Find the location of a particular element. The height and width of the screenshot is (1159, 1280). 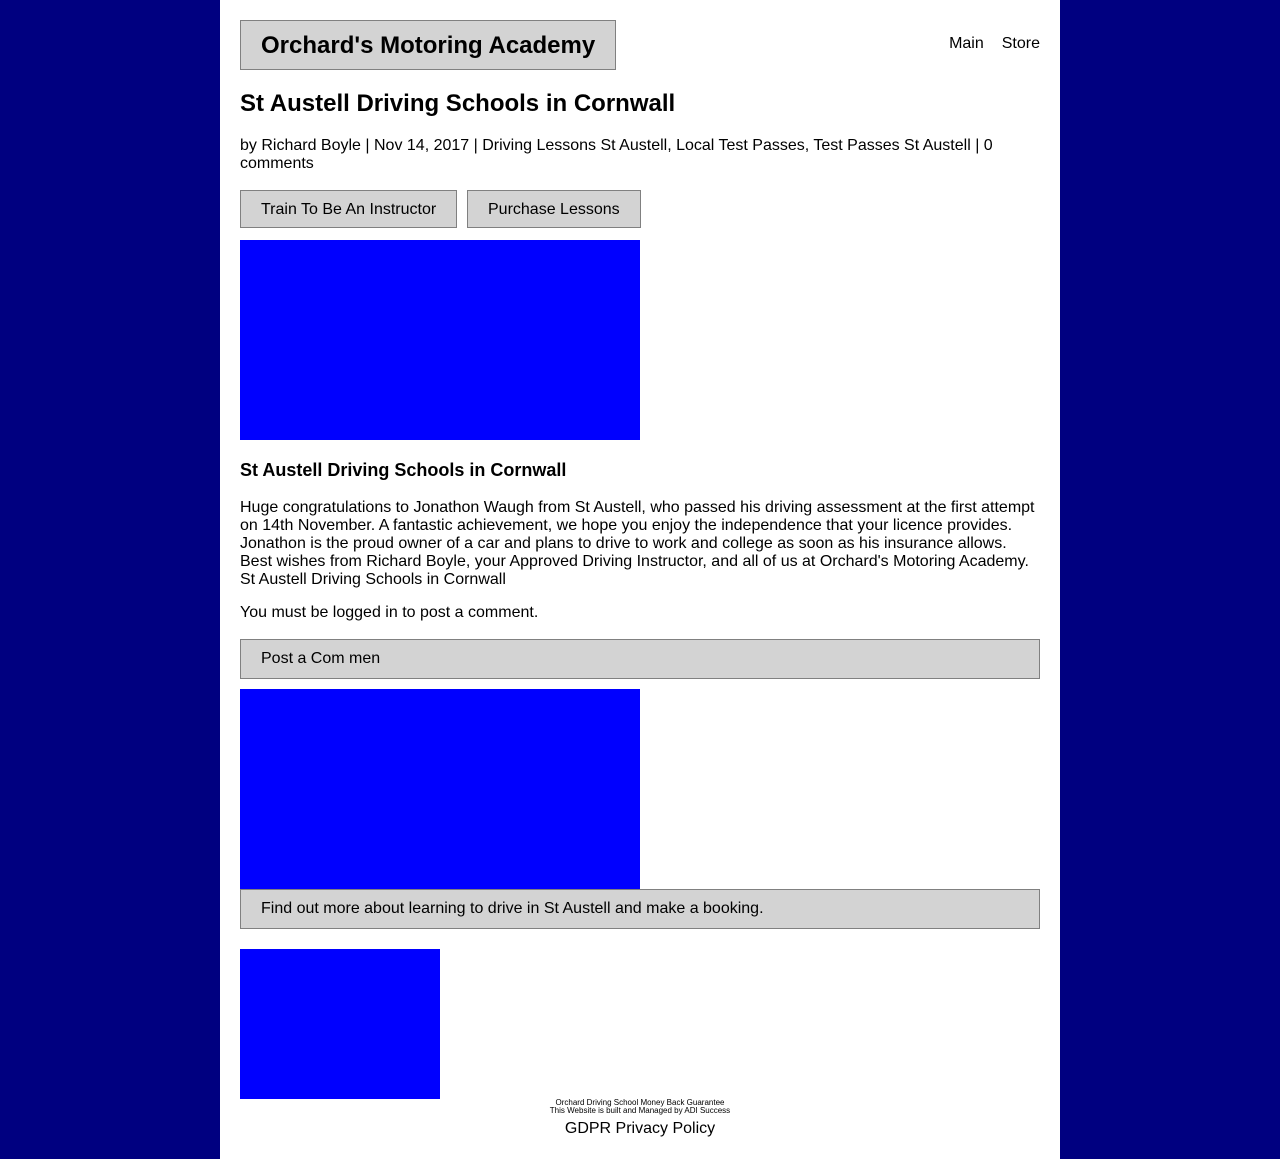

footer-image is located at coordinates (340, 1024).